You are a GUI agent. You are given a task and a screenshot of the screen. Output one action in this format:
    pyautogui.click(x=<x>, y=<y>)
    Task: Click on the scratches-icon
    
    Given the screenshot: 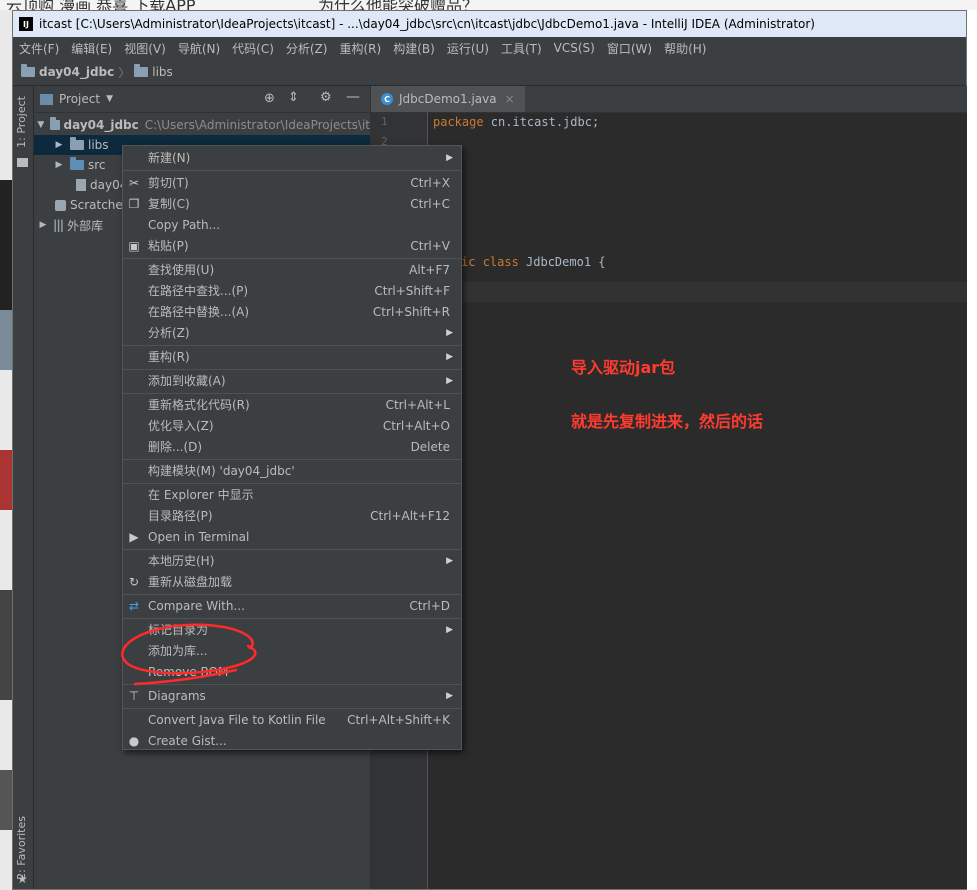 What is the action you would take?
    pyautogui.click(x=60, y=205)
    